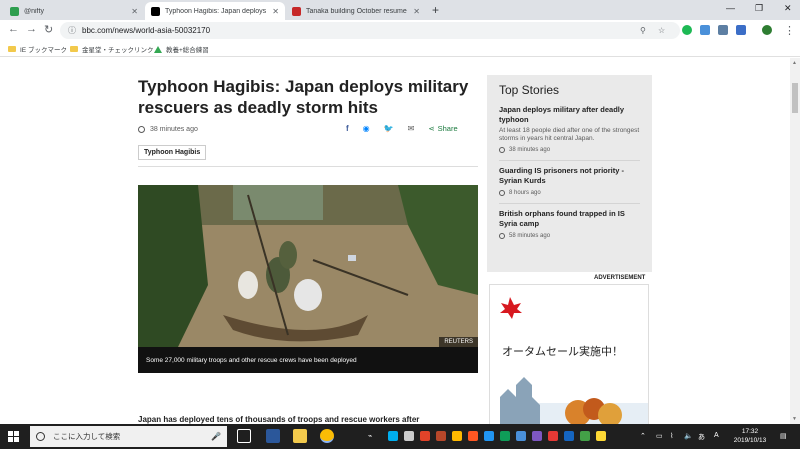 This screenshot has height=449, width=800. What do you see at coordinates (530, 236) in the screenshot?
I see `story-time: 58 minutes ago` at bounding box center [530, 236].